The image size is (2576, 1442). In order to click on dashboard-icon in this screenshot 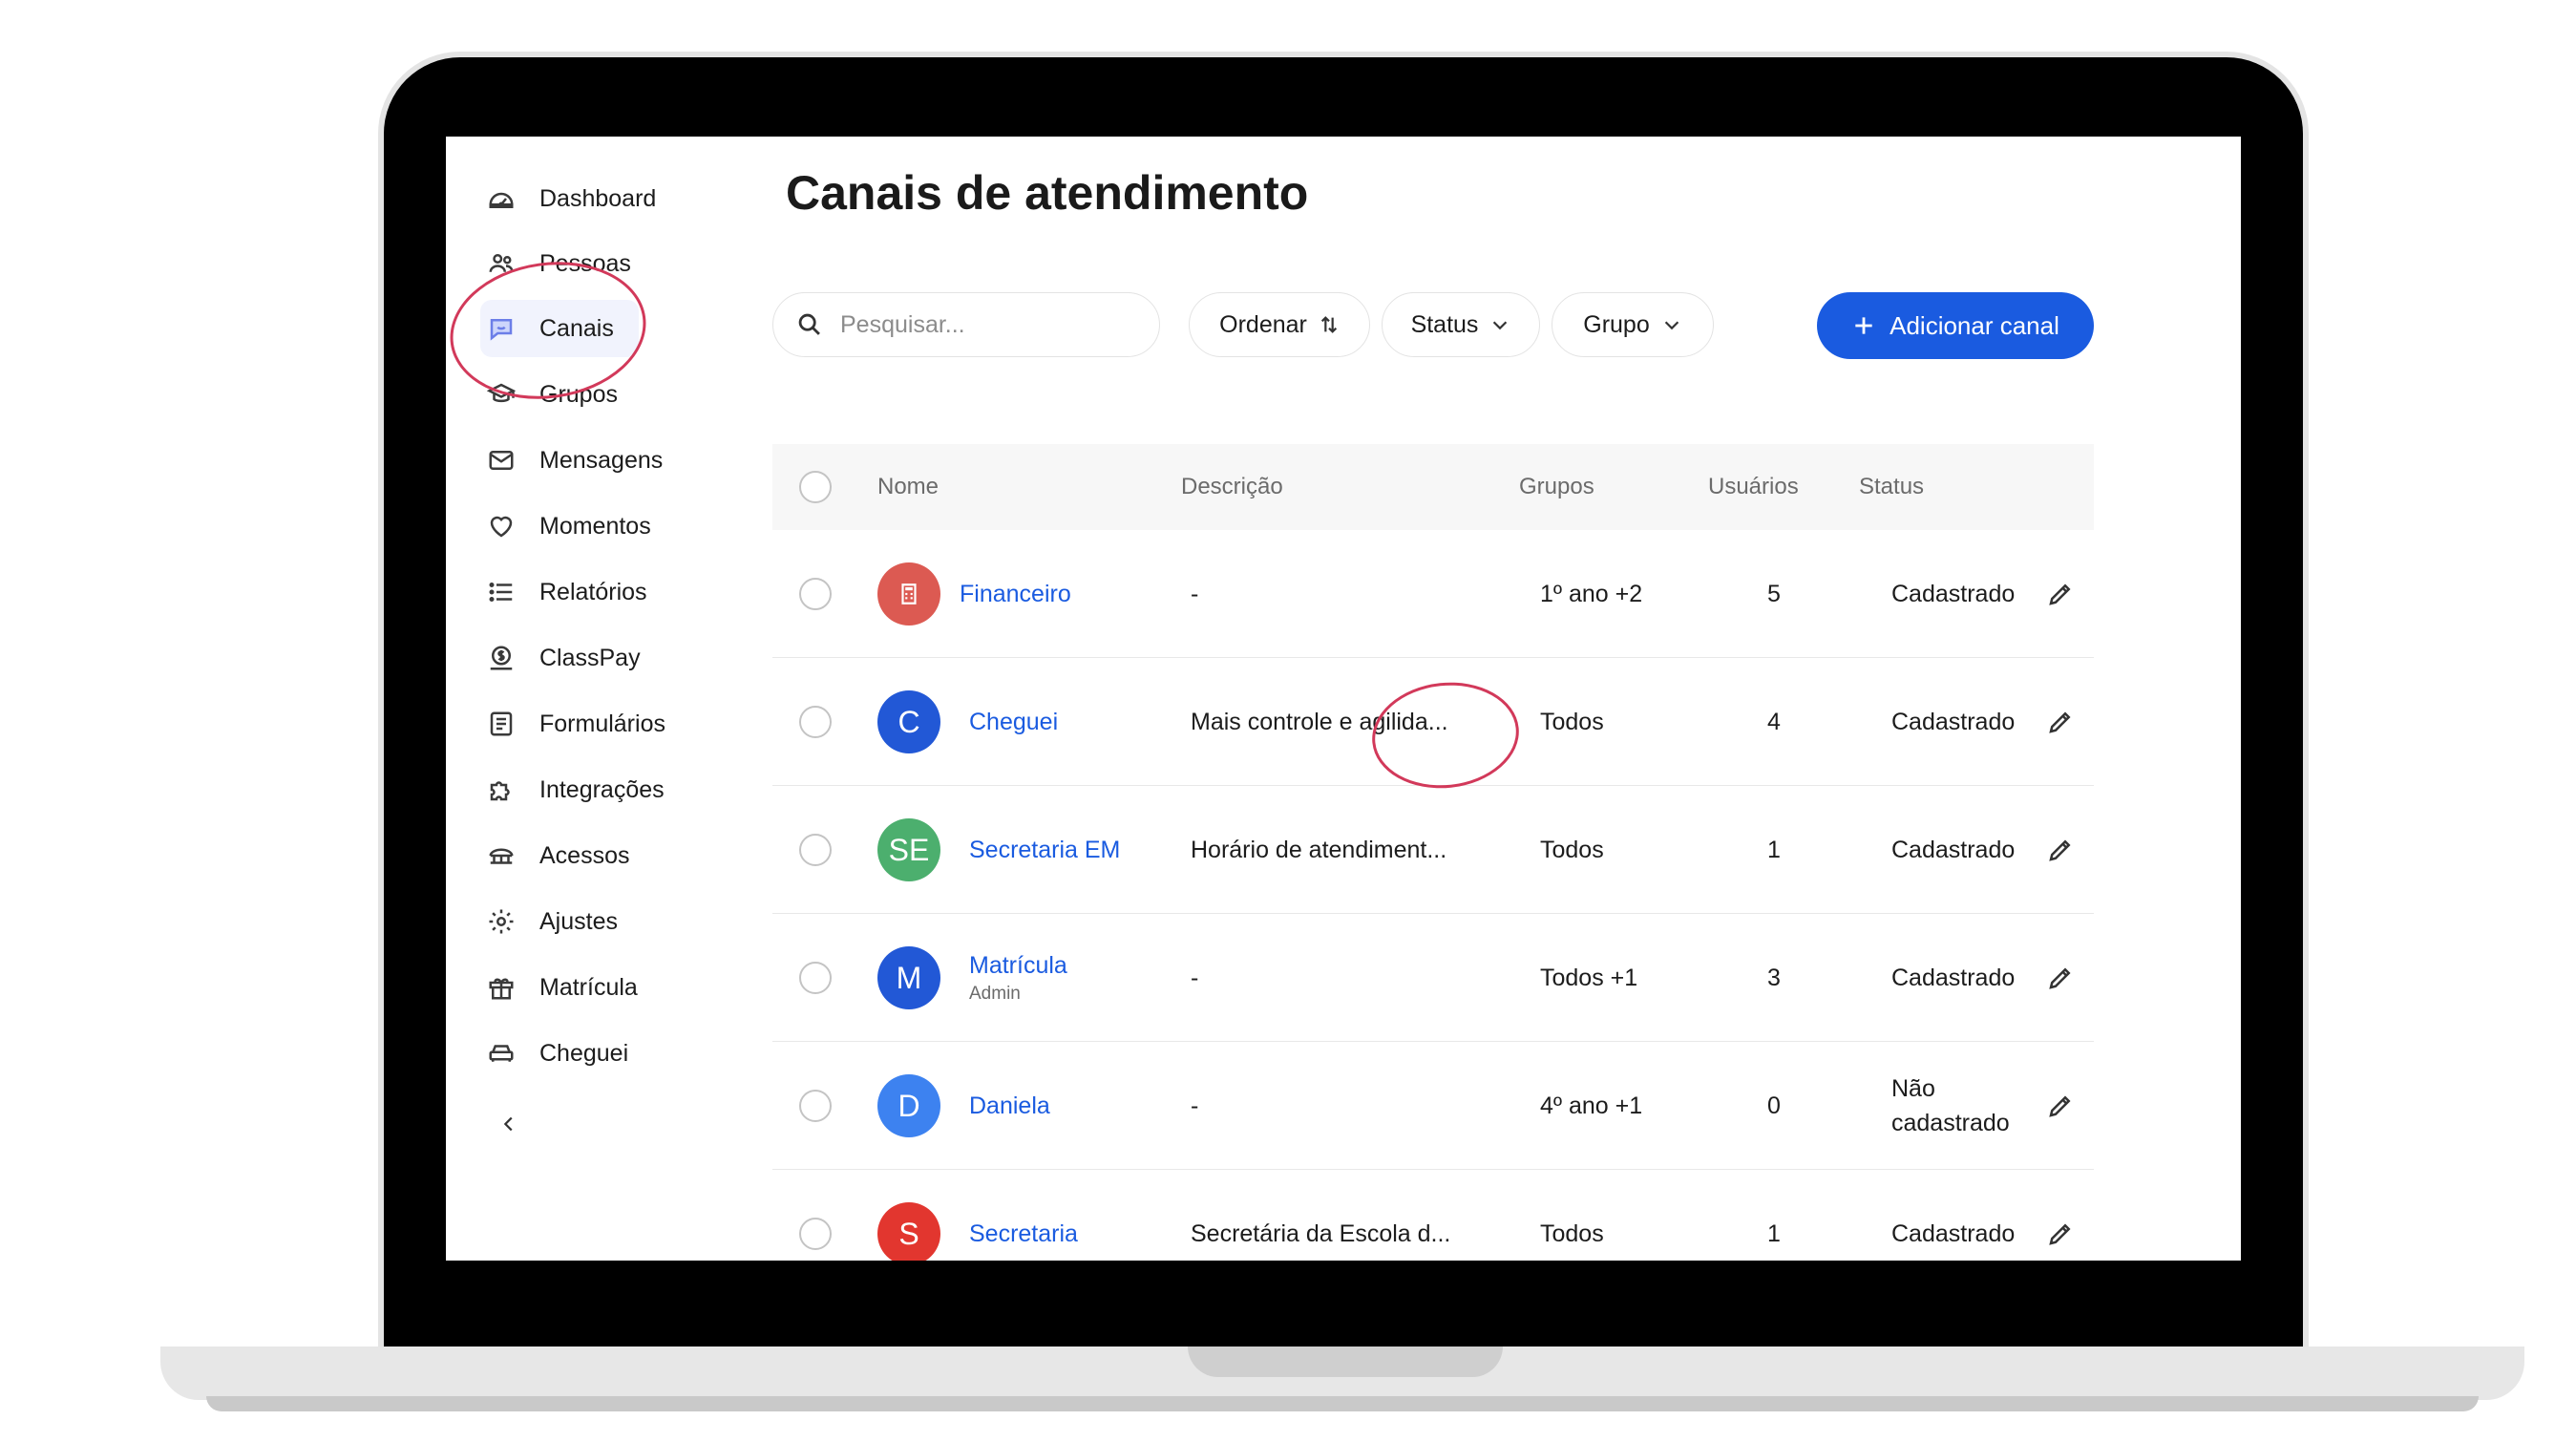, I will do `click(501, 198)`.